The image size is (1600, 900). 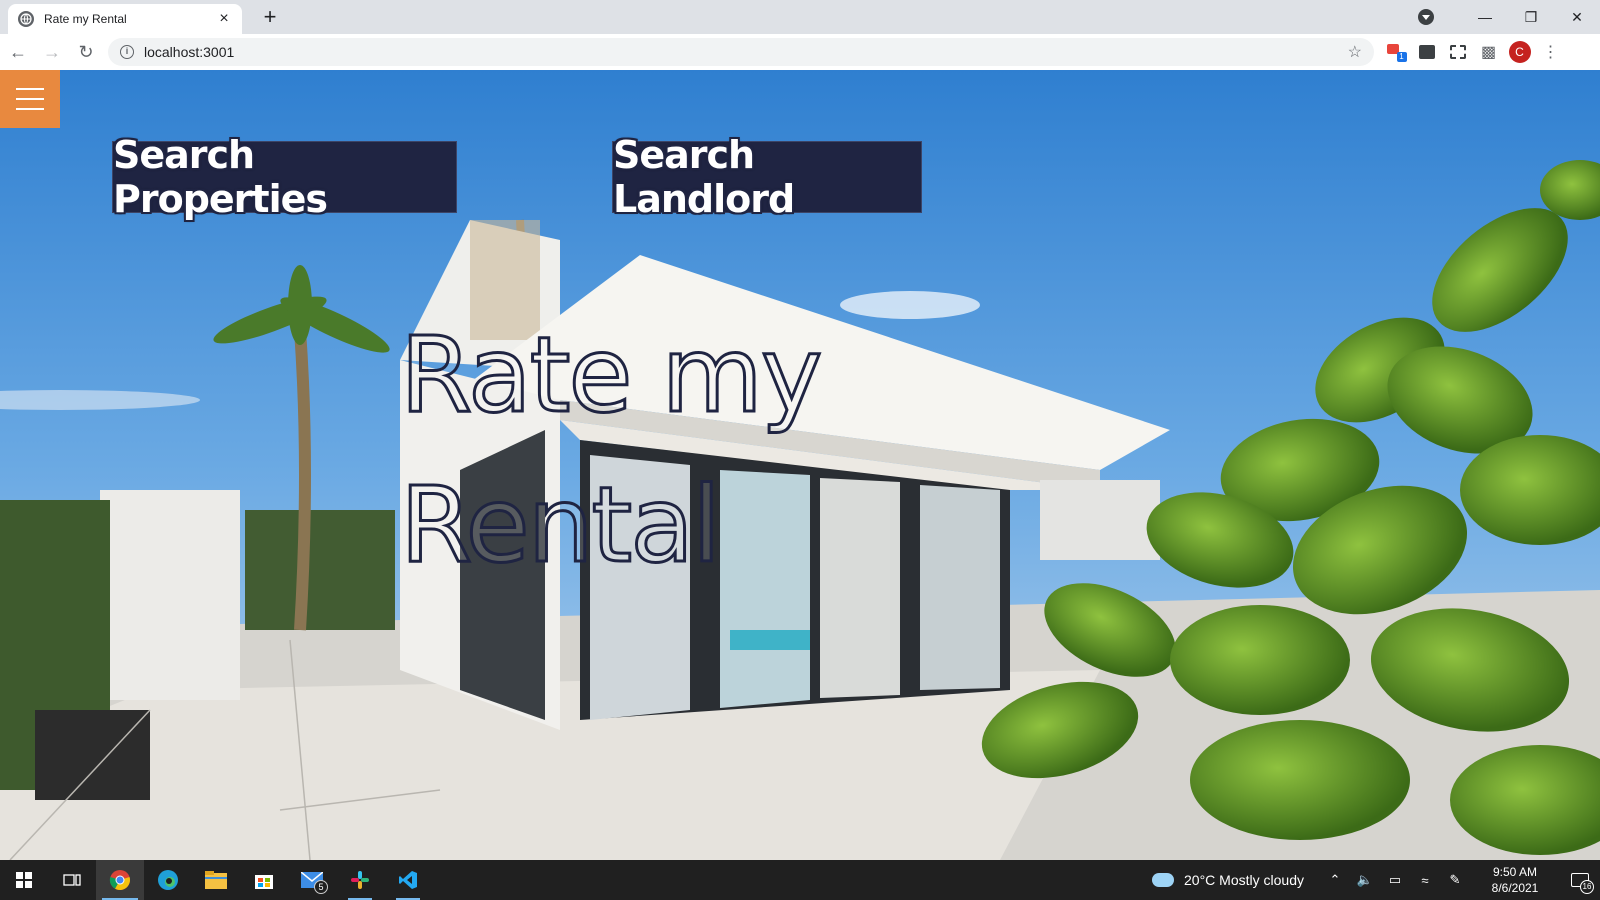 What do you see at coordinates (24, 880) in the screenshot?
I see `start-button` at bounding box center [24, 880].